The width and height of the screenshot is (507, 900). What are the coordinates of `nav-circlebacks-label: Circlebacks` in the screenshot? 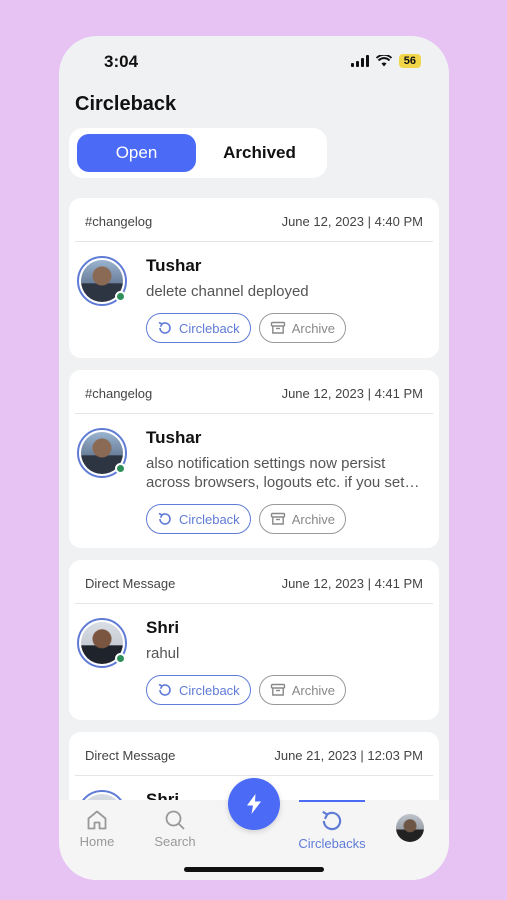 It's located at (332, 843).